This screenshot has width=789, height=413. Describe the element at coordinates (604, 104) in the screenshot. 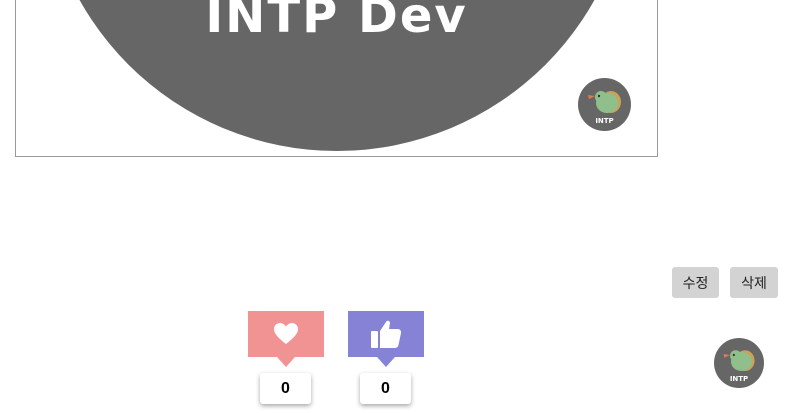

I see `banner-logo: INTP` at that location.